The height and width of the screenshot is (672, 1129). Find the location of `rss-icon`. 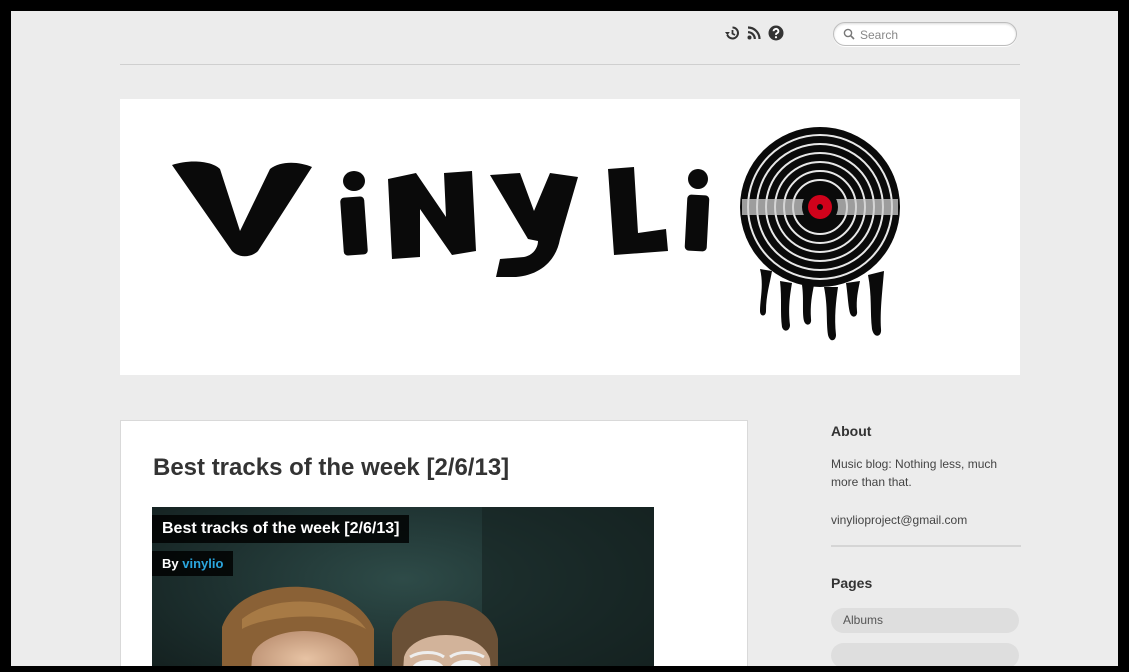

rss-icon is located at coordinates (754, 33).